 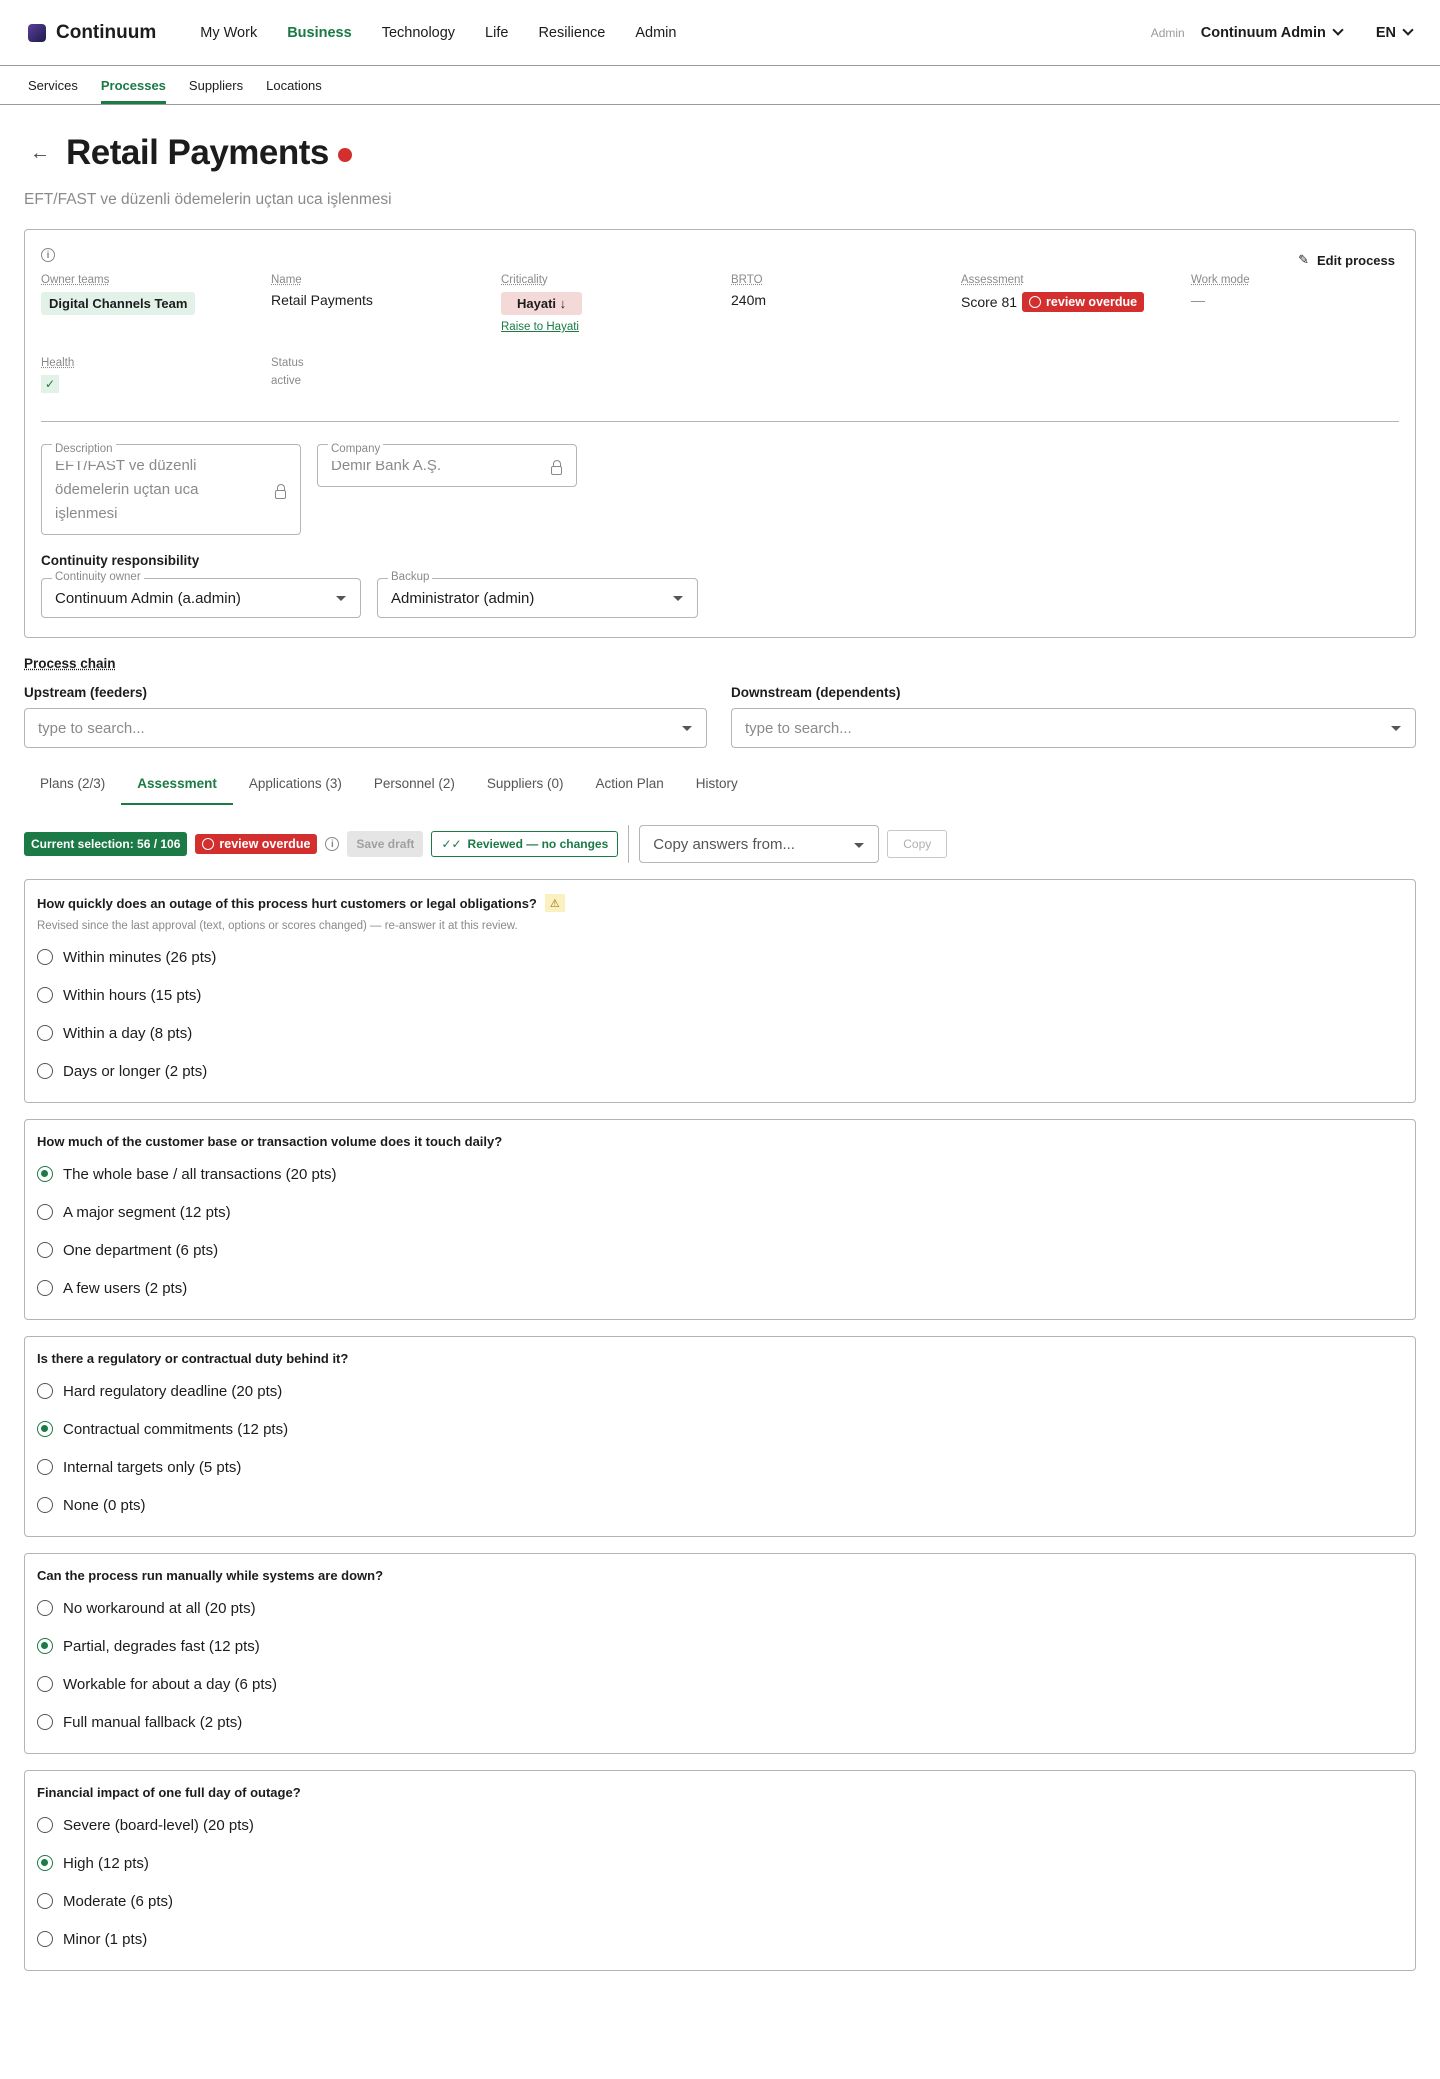 What do you see at coordinates (1167, 32) in the screenshot?
I see `user-role: Admin` at bounding box center [1167, 32].